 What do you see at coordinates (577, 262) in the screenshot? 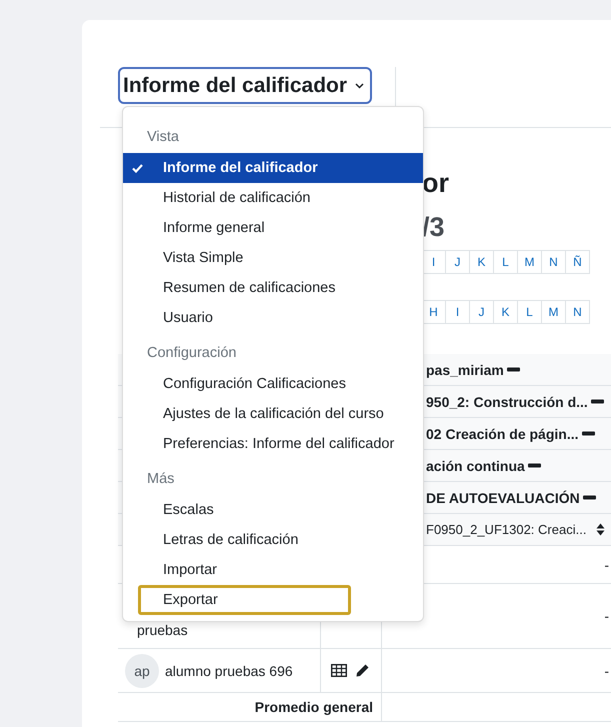
I see `letter-filter-link: Ñ` at bounding box center [577, 262].